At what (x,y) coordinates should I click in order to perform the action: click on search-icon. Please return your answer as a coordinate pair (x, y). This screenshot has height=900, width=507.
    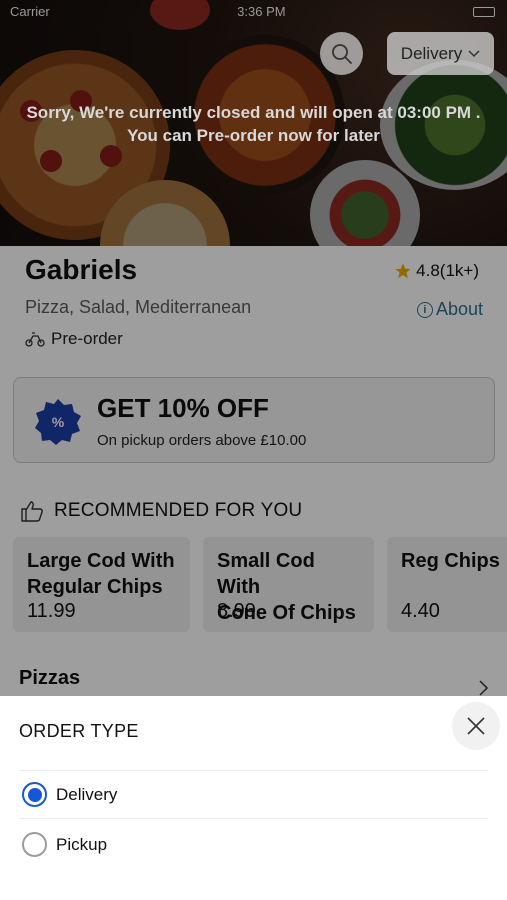
    Looking at the image, I should click on (341, 53).